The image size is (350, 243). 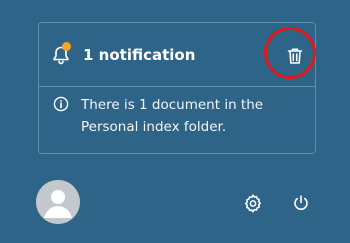 I want to click on user-avatar-icon, so click(x=58, y=202).